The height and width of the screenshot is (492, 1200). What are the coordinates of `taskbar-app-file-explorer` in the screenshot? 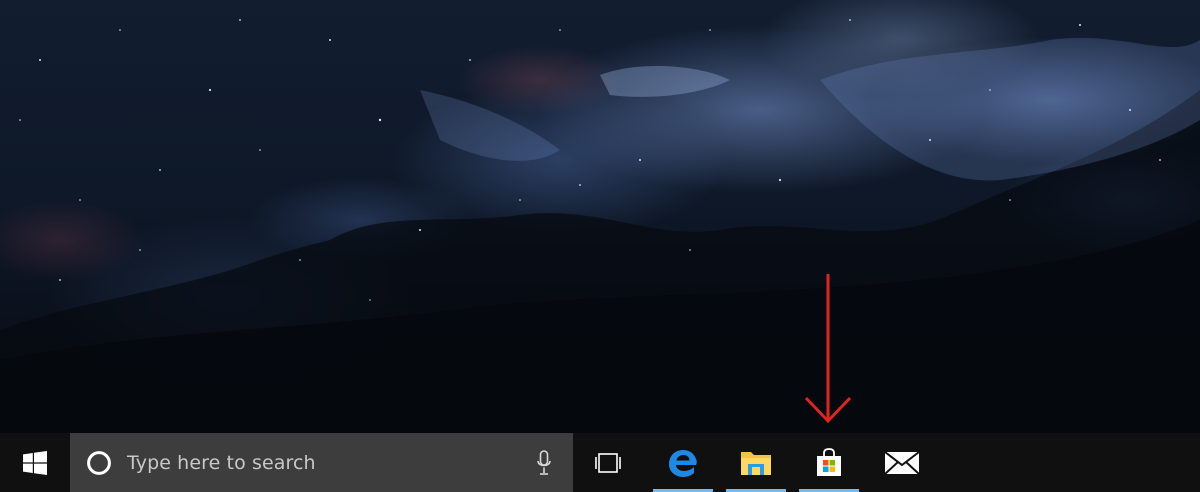 It's located at (756, 462).